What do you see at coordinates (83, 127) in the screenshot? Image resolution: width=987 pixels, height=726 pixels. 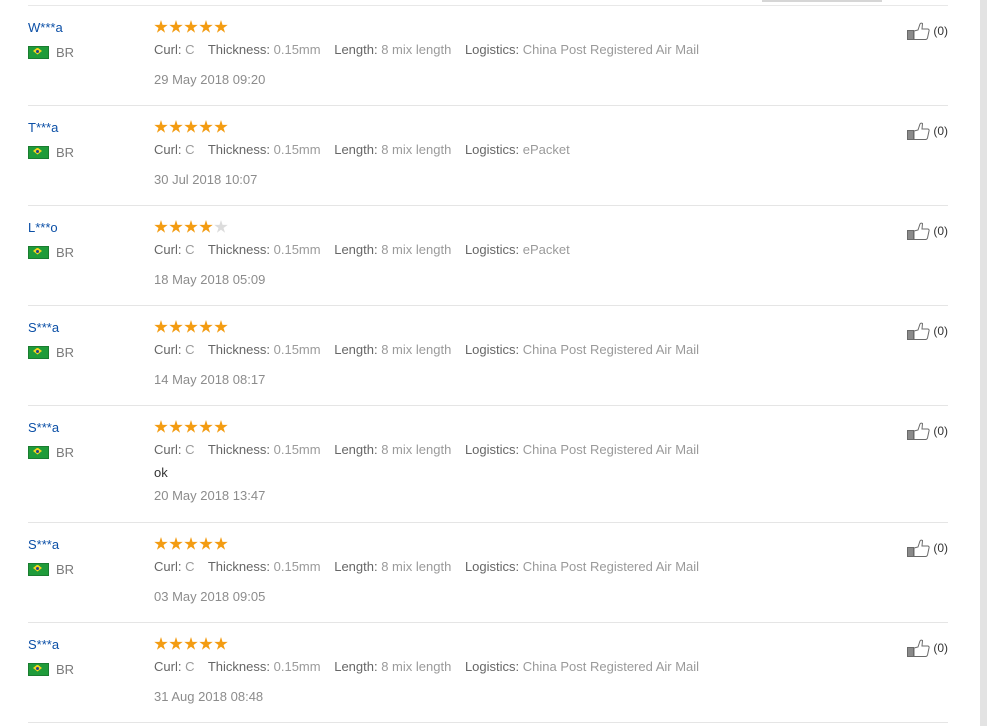 I see `reviewer-name: T***a` at bounding box center [83, 127].